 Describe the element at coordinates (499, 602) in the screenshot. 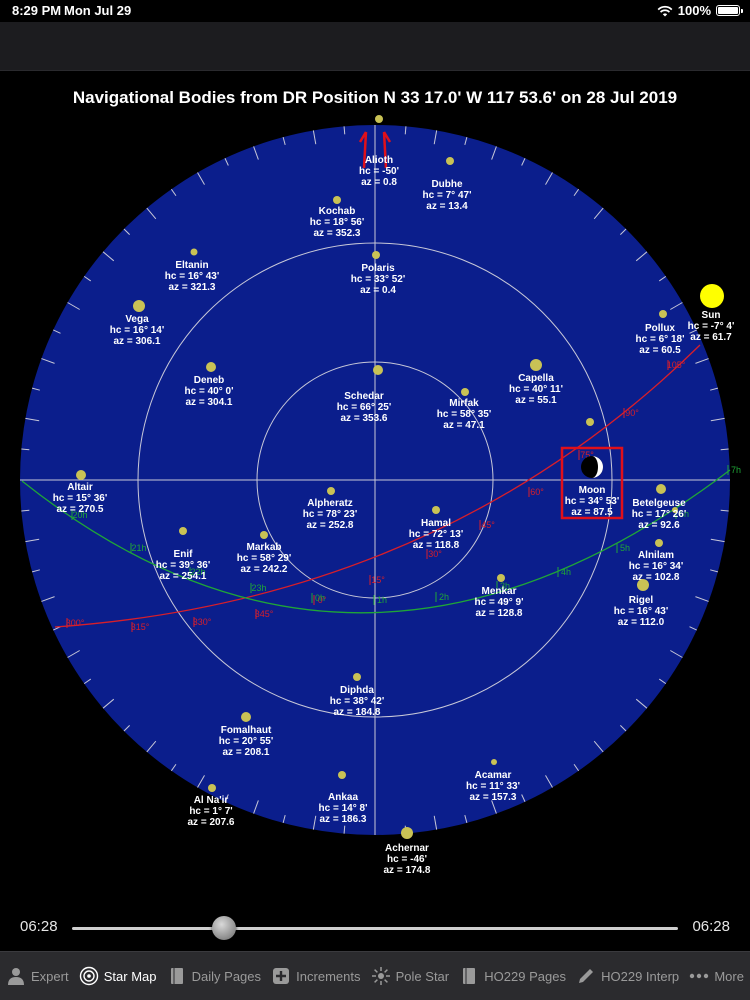

I see `body-label: Menkar hc = 49° 9' az = 128.8` at that location.